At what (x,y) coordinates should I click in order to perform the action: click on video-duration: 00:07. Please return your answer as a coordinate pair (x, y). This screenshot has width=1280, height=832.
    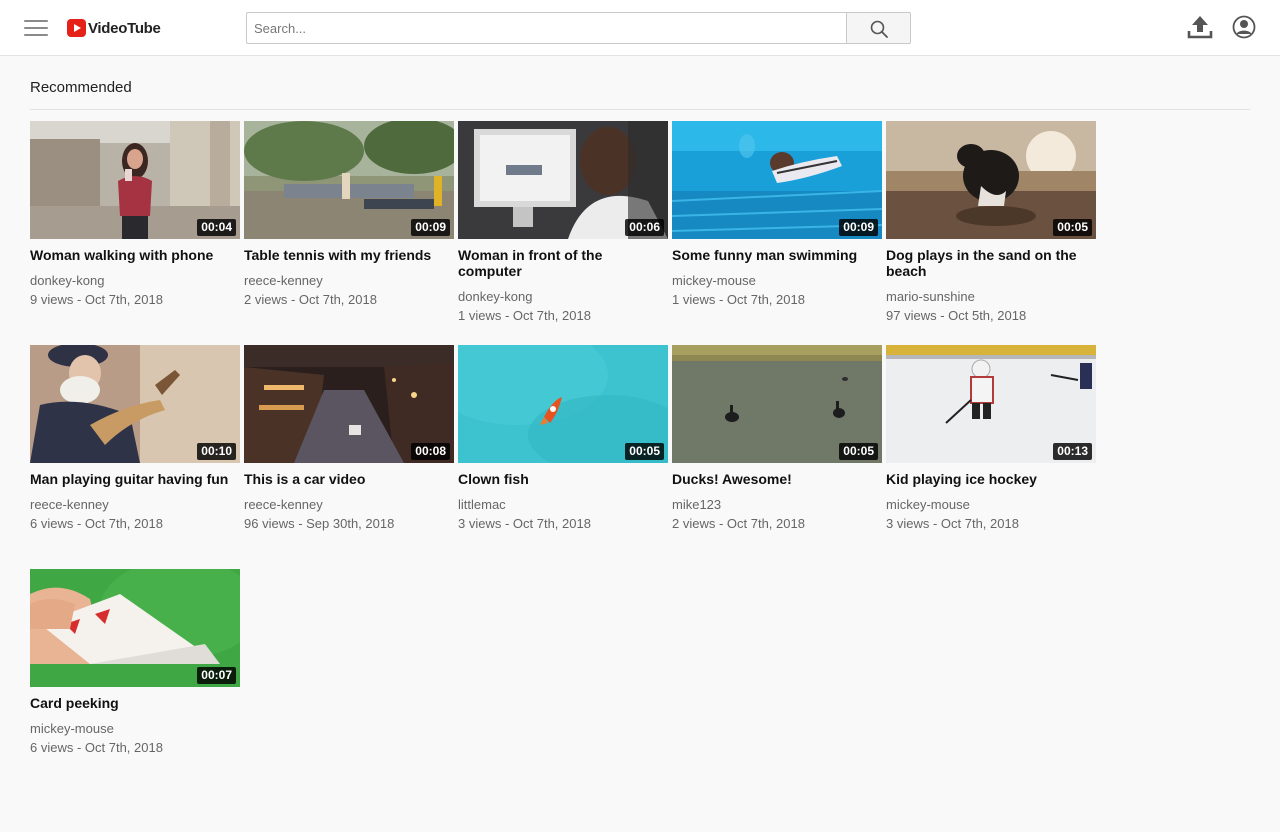
    Looking at the image, I should click on (216, 675).